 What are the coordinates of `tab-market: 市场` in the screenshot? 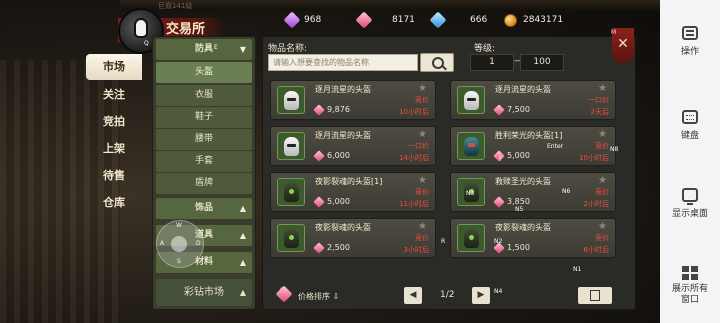 It's located at (114, 67).